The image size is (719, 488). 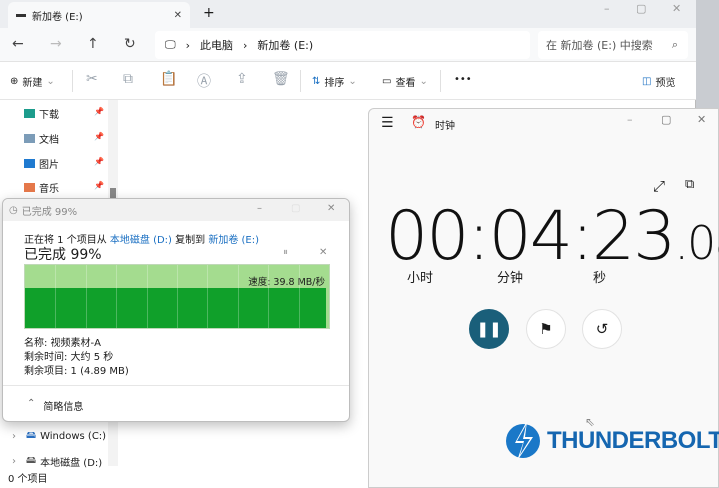 I want to click on nav-item-documents: 文档, so click(x=41, y=138).